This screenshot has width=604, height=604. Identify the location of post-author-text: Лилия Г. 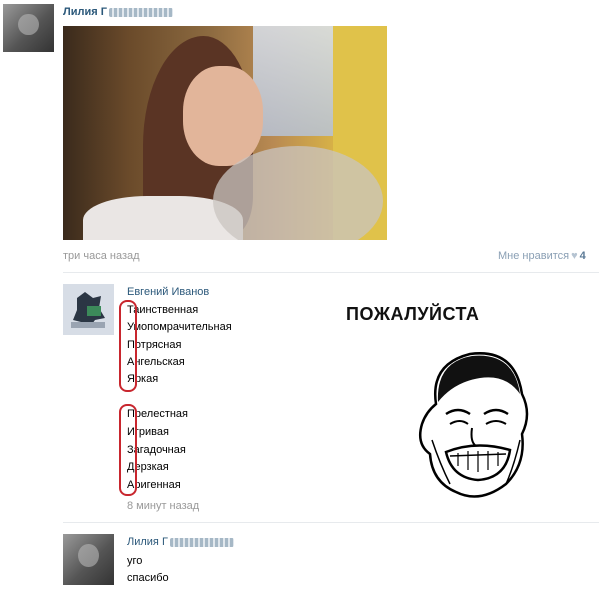
(85, 12).